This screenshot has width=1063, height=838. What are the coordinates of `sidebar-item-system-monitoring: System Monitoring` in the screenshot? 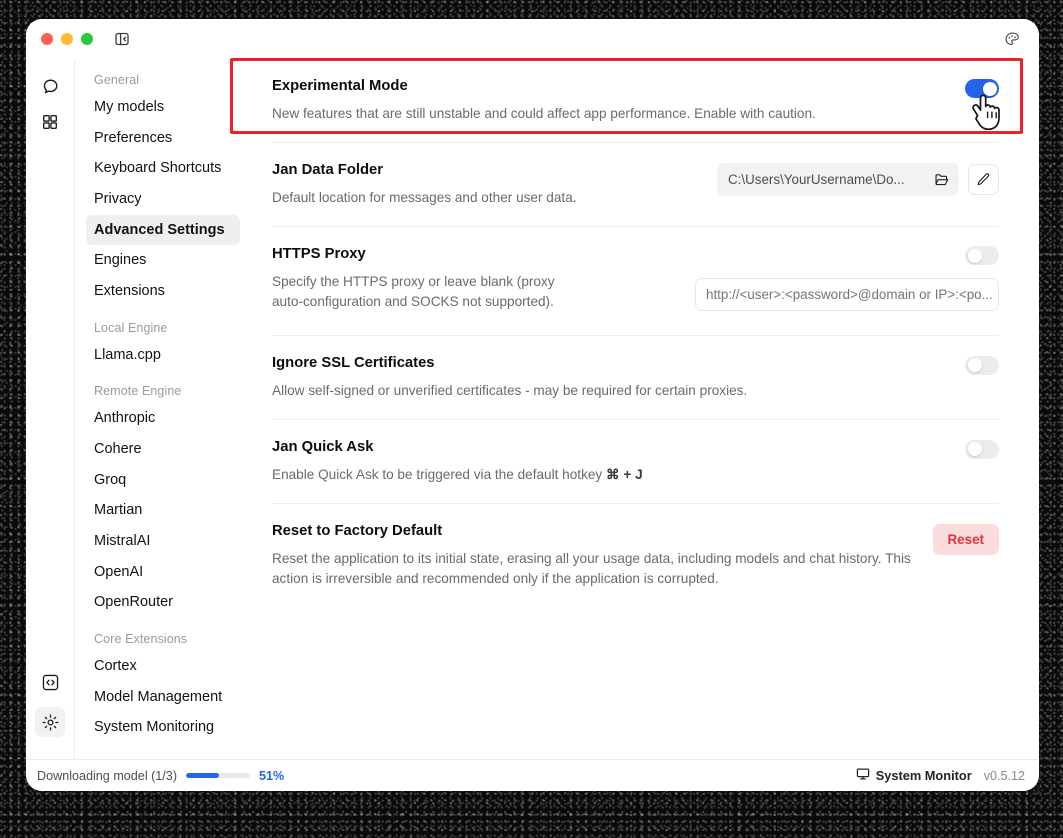 It's located at (163, 727).